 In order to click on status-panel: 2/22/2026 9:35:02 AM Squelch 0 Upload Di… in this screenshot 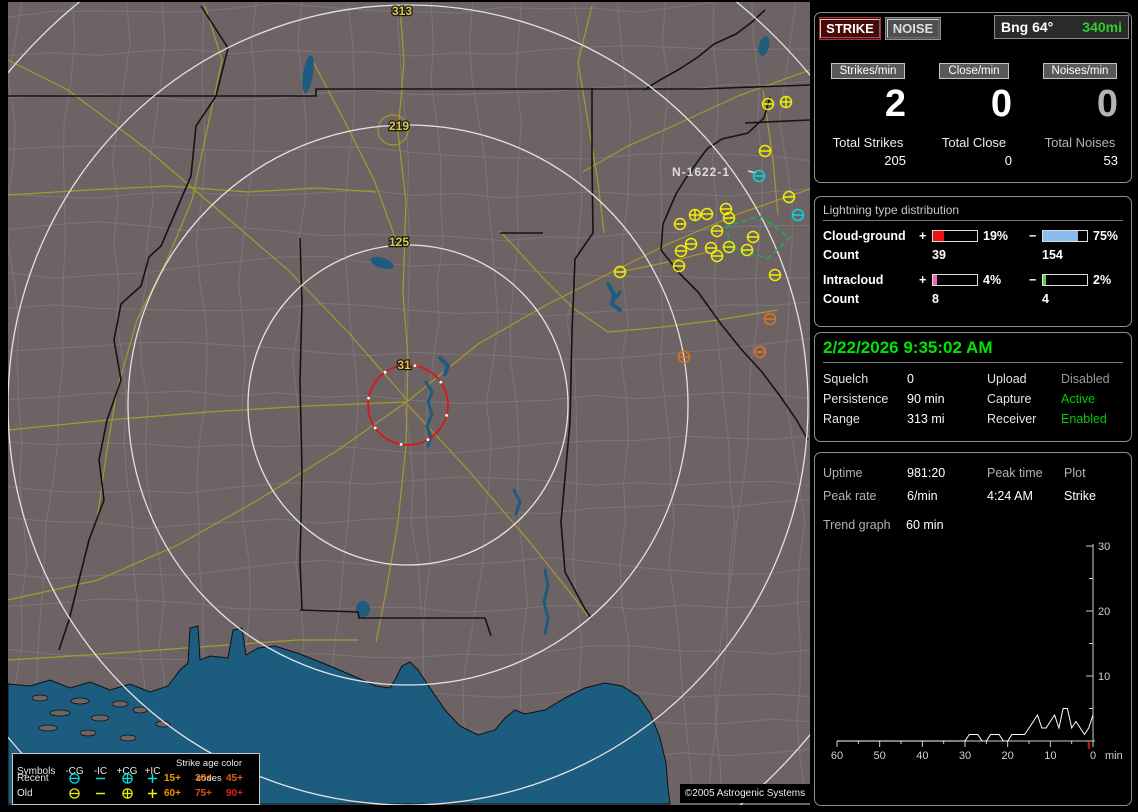, I will do `click(973, 387)`.